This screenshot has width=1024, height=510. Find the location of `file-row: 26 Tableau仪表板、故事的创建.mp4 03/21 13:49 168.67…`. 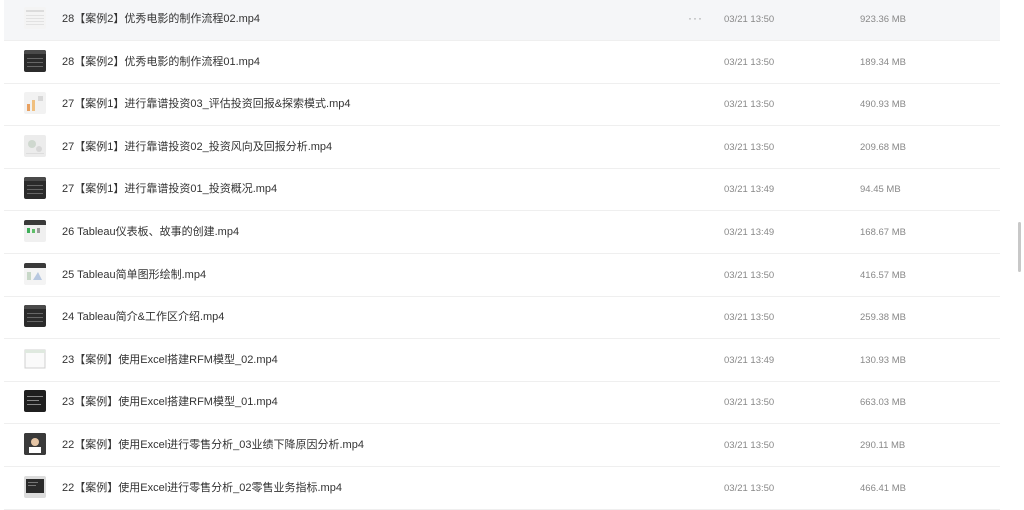

file-row: 26 Tableau仪表板、故事的创建.mp4 03/21 13:49 168.67… is located at coordinates (502, 233).